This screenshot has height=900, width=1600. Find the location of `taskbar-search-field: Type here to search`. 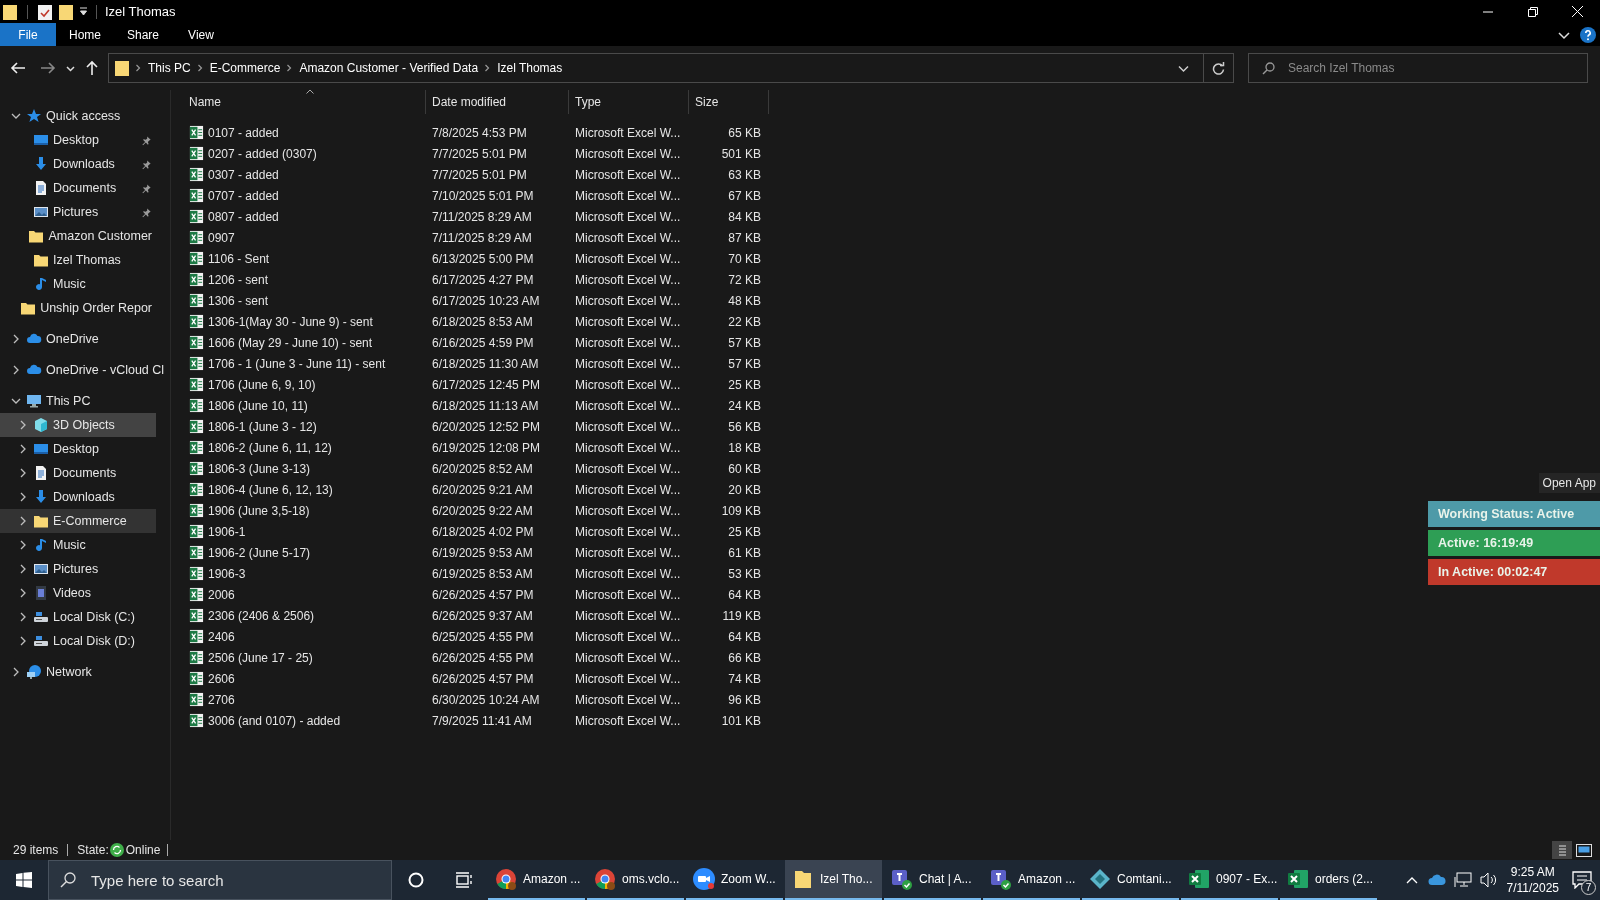

taskbar-search-field: Type here to search is located at coordinates (220, 880).